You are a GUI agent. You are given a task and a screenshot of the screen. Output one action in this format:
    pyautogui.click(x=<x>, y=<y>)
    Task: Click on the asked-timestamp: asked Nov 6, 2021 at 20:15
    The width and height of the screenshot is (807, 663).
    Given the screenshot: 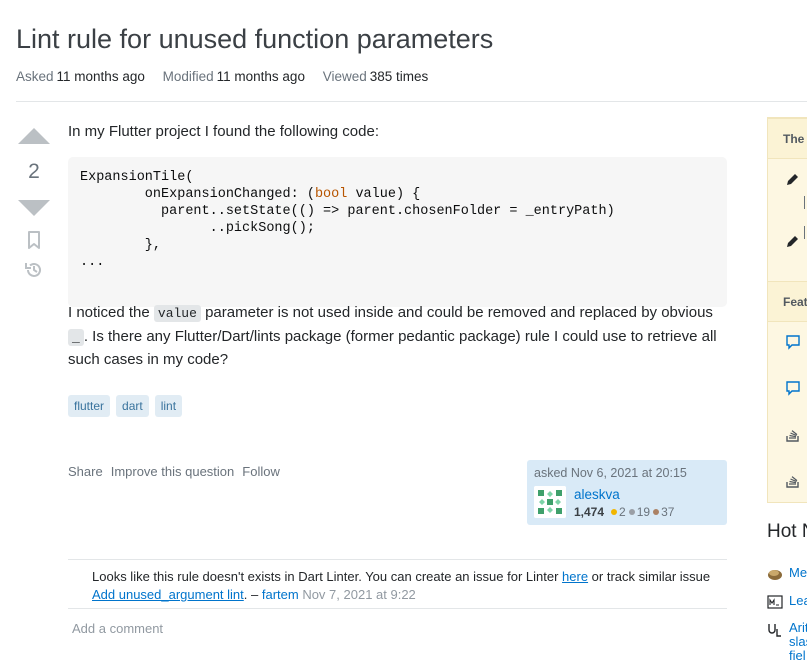 What is the action you would take?
    pyautogui.click(x=610, y=473)
    